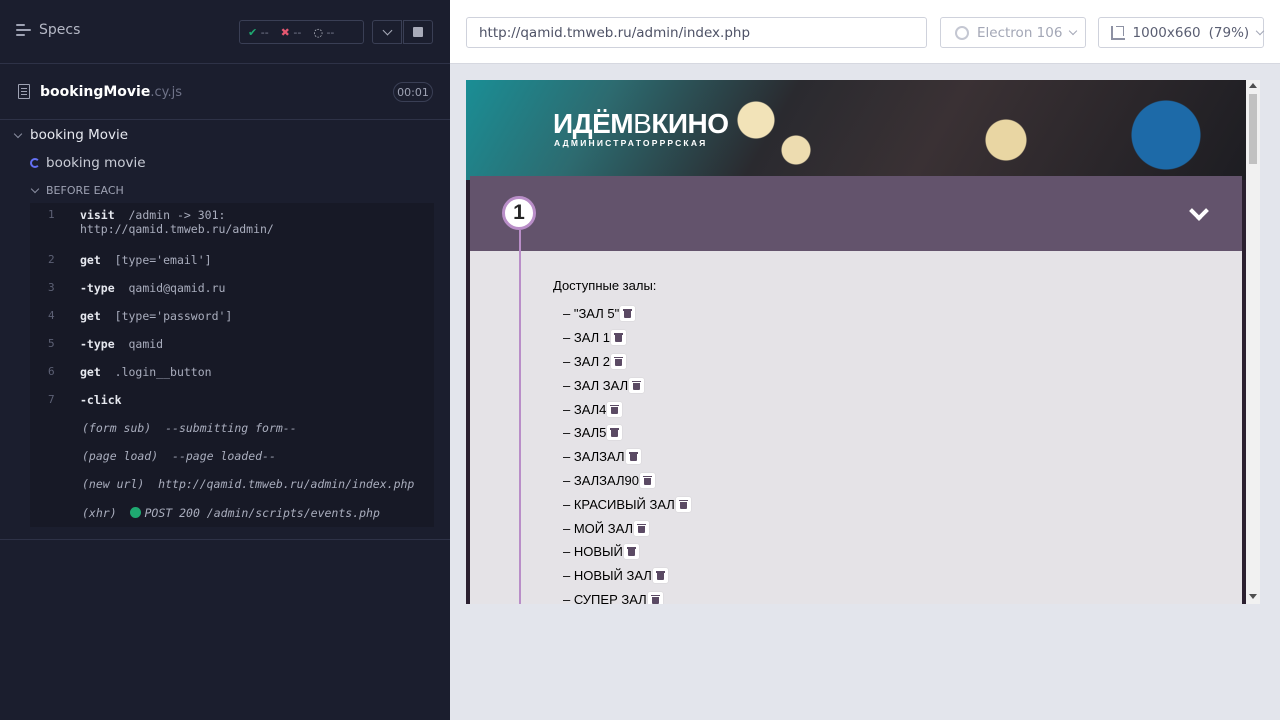  What do you see at coordinates (641, 124) in the screenshot?
I see `site-logo: ИДЁМВКИНО` at bounding box center [641, 124].